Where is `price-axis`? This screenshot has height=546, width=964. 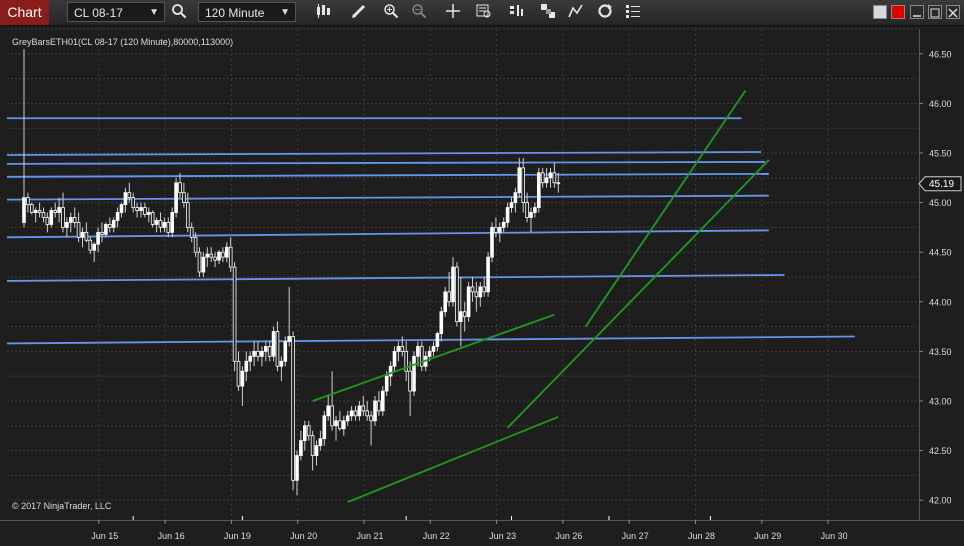
price-axis is located at coordinates (941, 274).